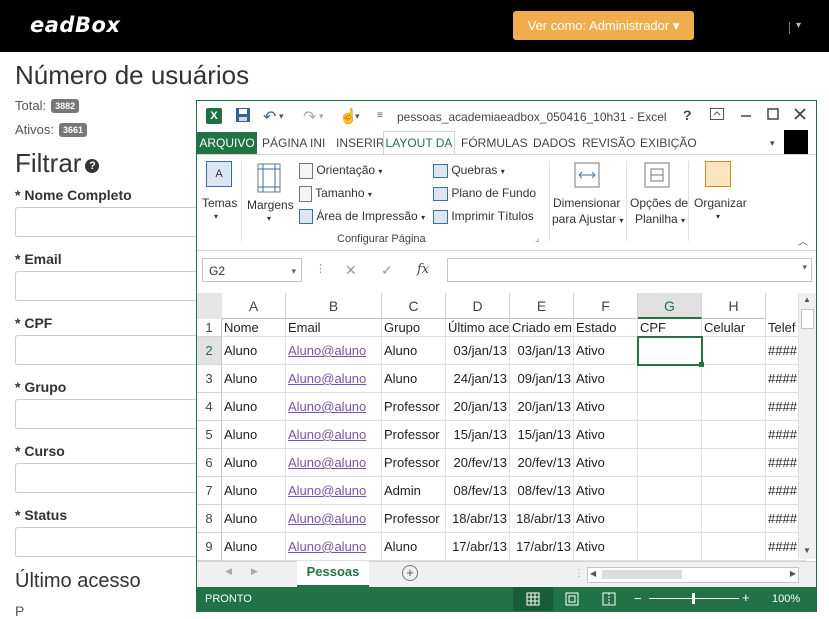 The height and width of the screenshot is (619, 829). I want to click on themes-dropdown-icon: ▾, so click(216, 216).